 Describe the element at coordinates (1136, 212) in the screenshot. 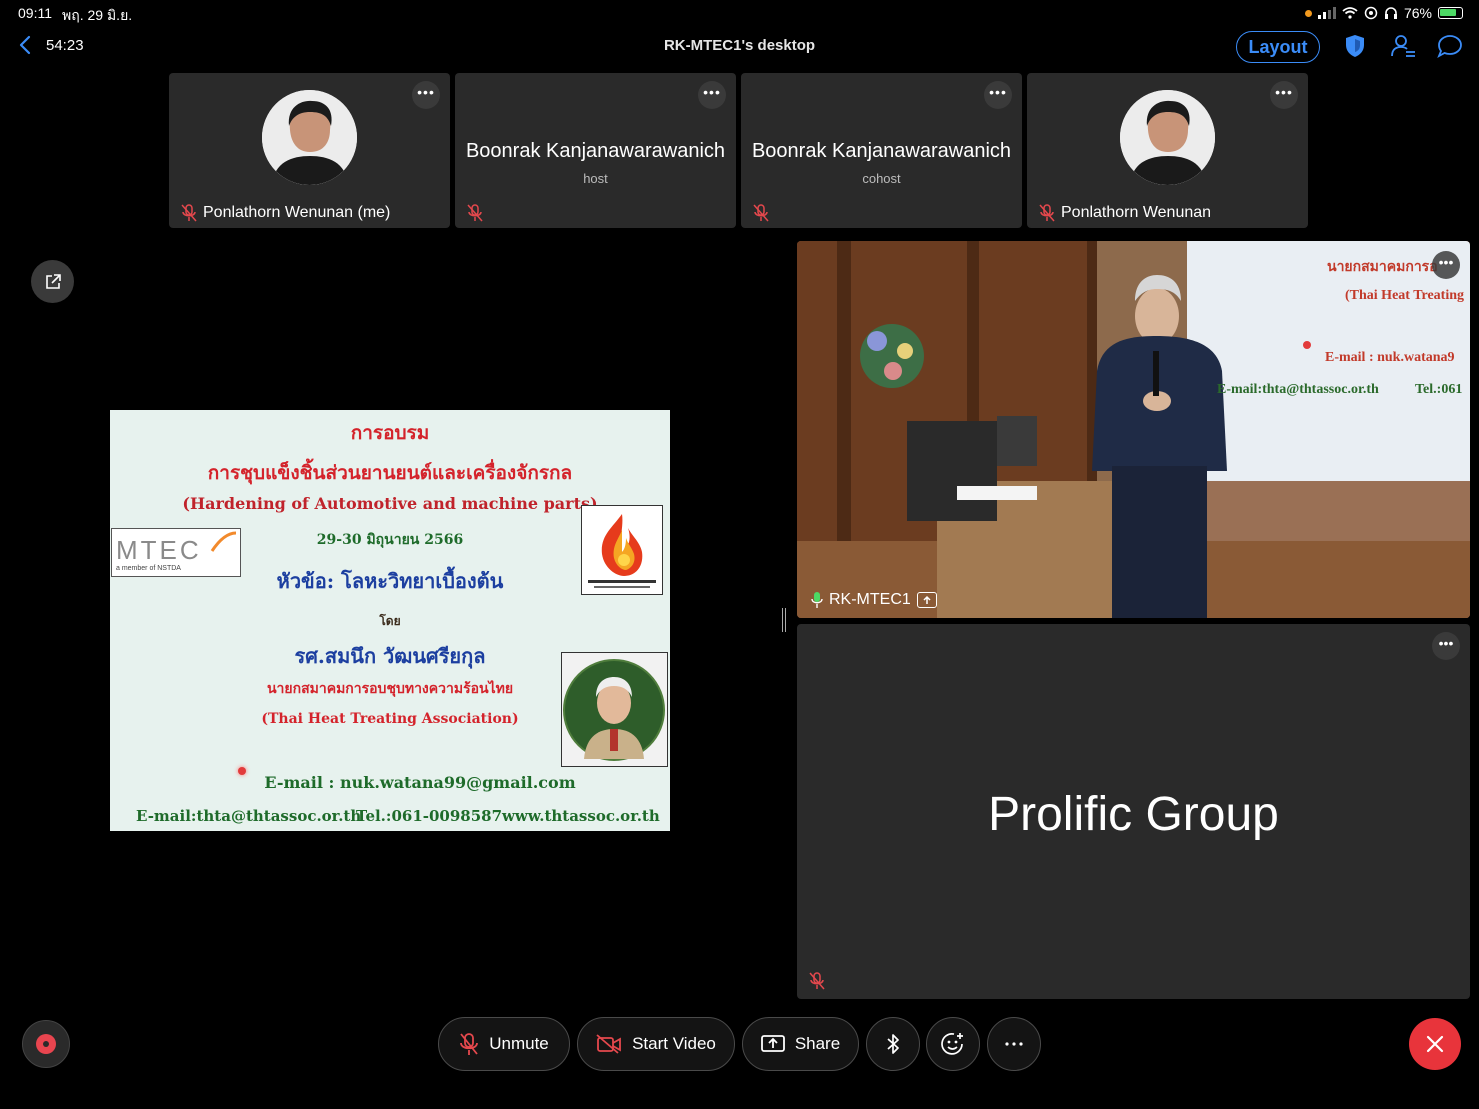

I see `participant-name: Ponlathorn Wenunan` at that location.